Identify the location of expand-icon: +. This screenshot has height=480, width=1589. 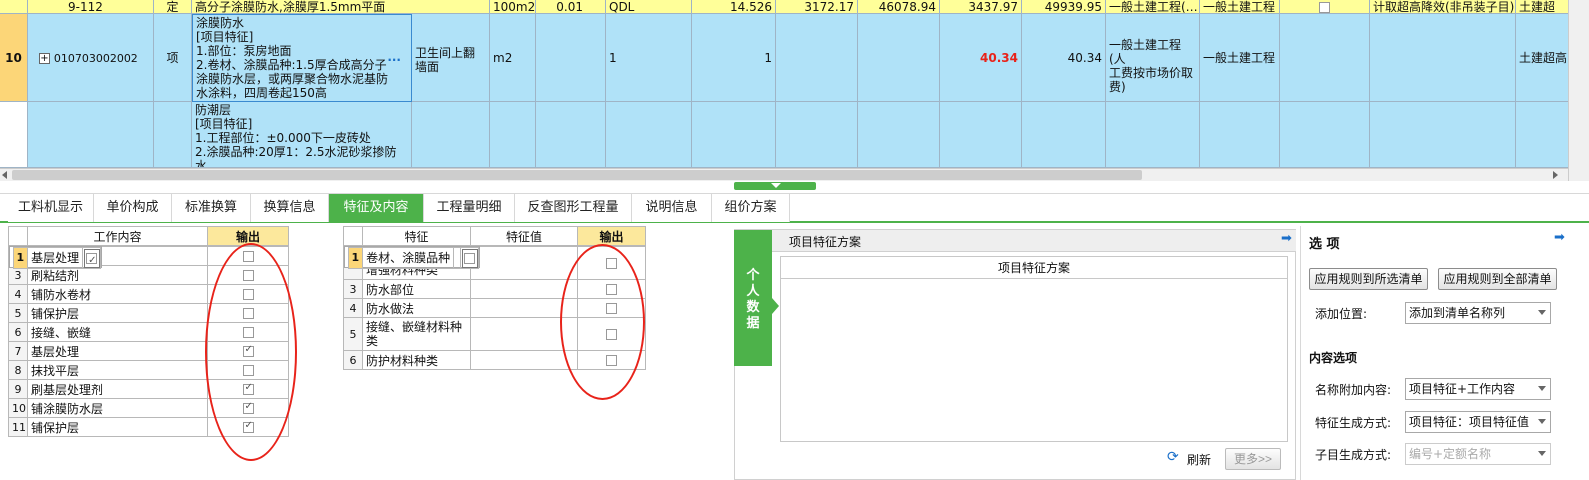
(44, 58).